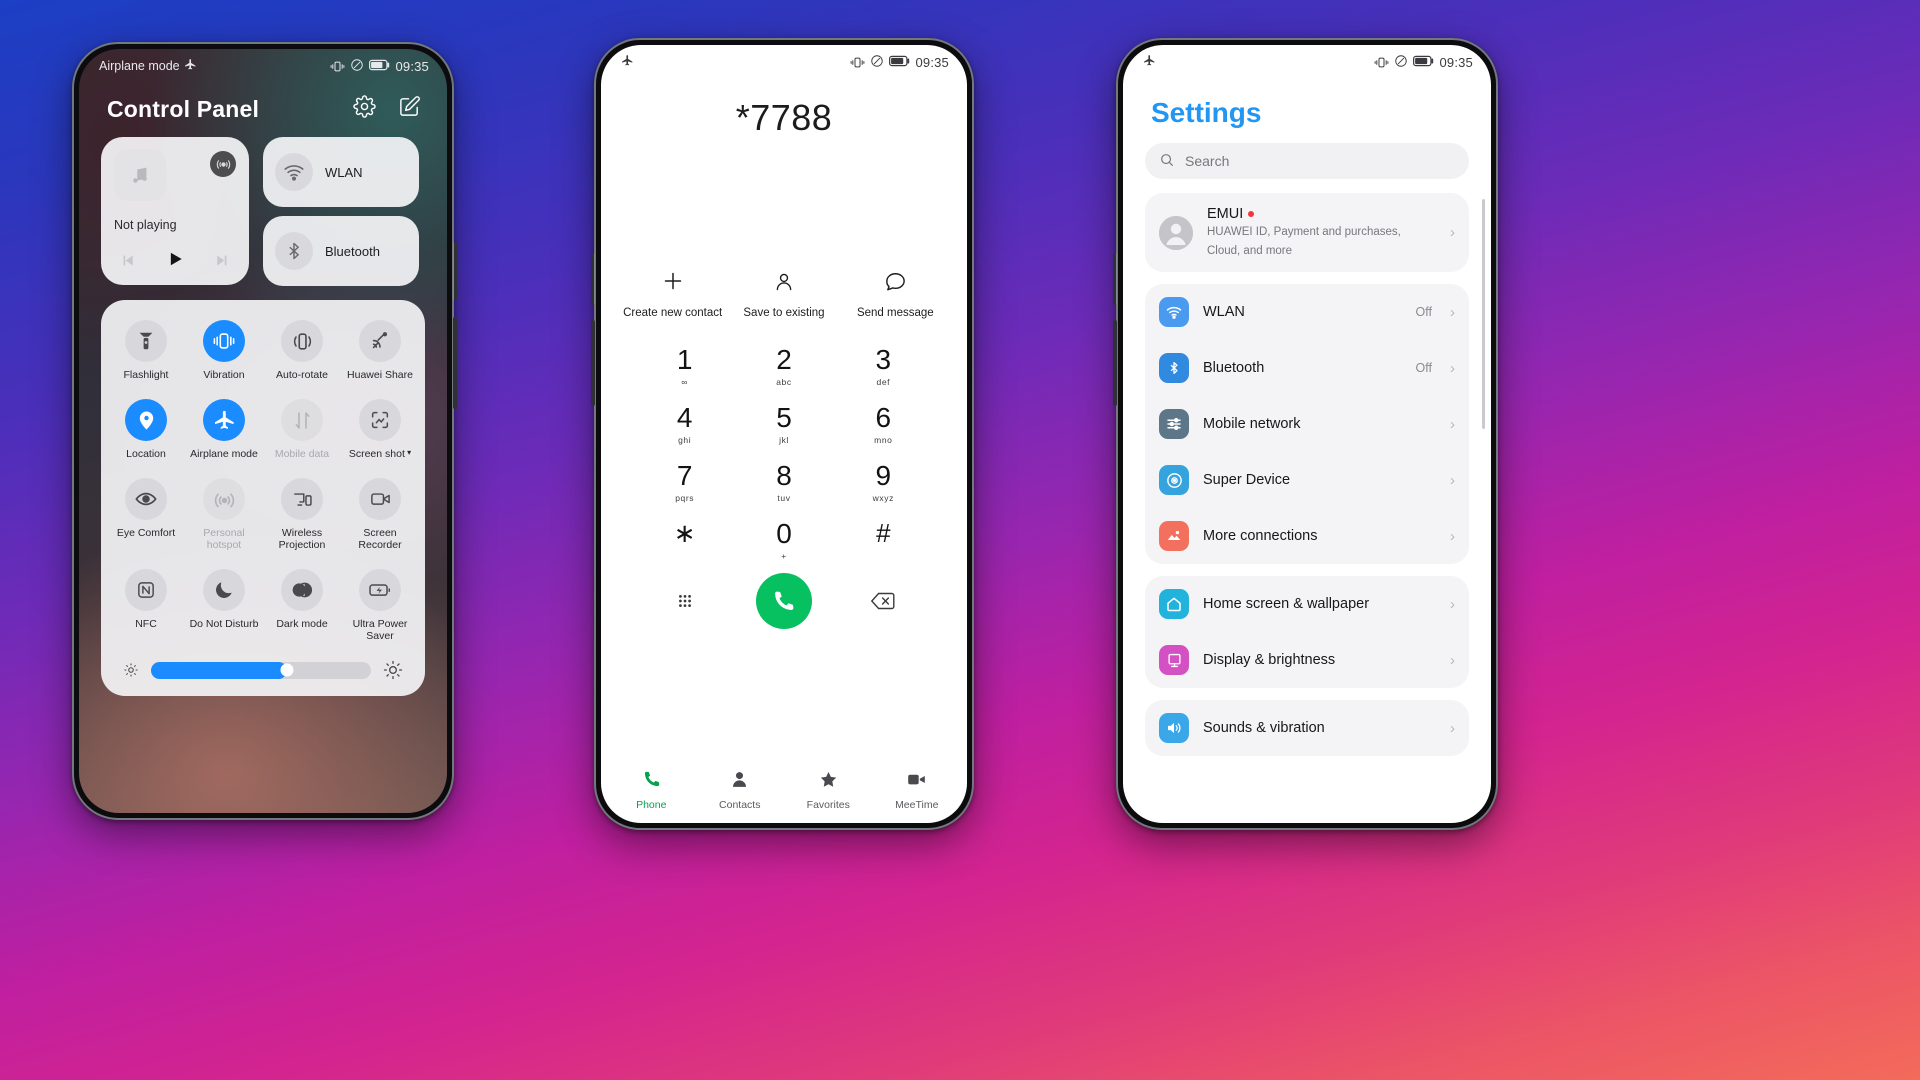  I want to click on control-panel-top-cards: Not playing WLAN Bluetooth, so click(263, 209).